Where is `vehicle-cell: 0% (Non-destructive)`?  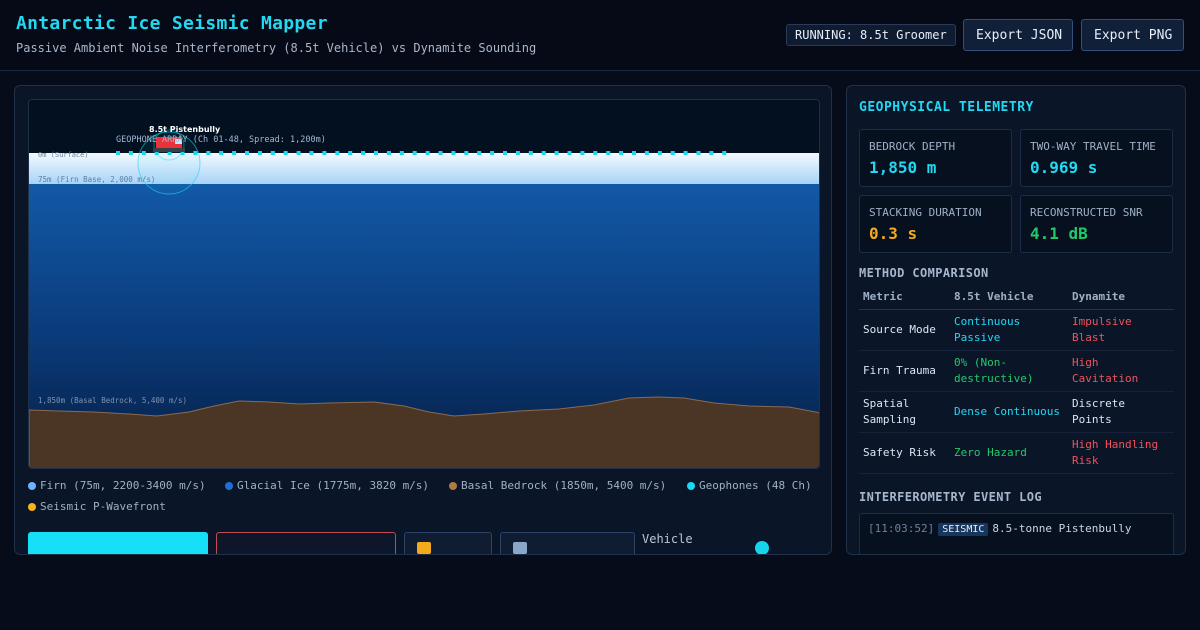
vehicle-cell: 0% (Non-destructive) is located at coordinates (1009, 371).